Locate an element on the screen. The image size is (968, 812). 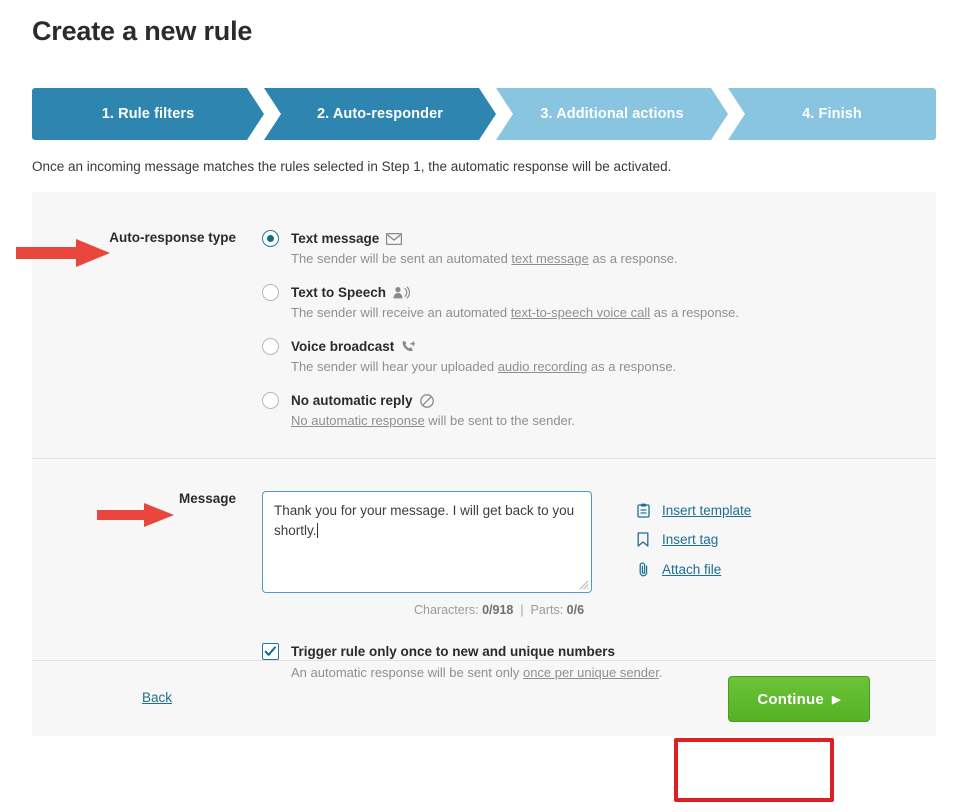
page-title: Create a new rule is located at coordinates (142, 31).